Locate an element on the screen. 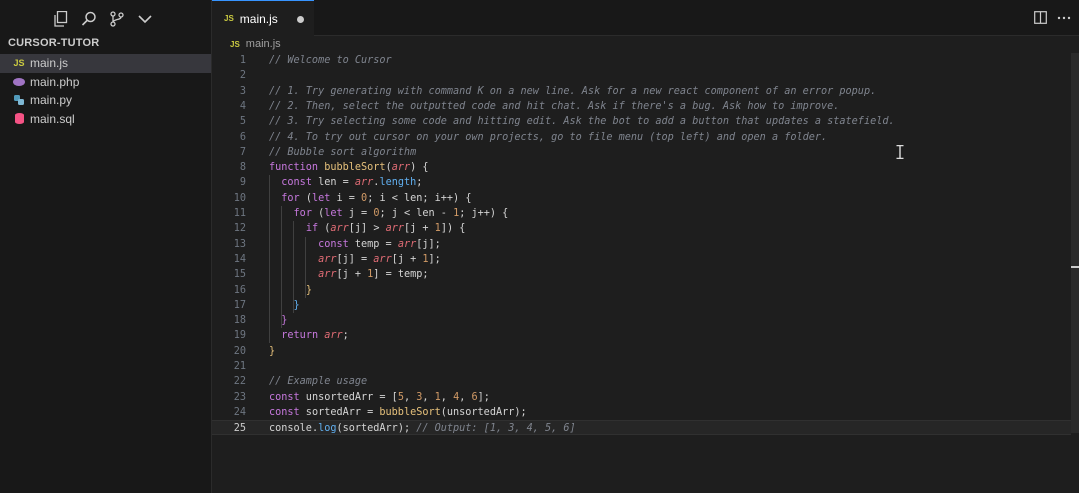 This screenshot has width=1079, height=493. keyword: return is located at coordinates (300, 336).